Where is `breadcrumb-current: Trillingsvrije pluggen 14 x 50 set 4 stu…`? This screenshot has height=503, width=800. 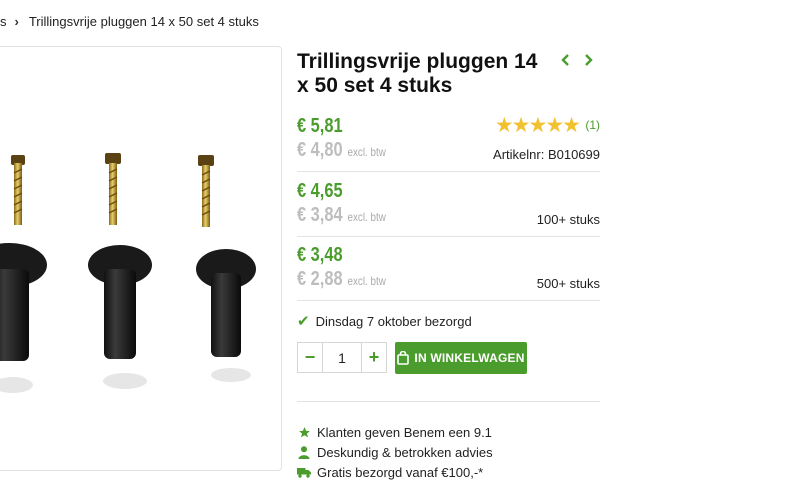 breadcrumb-current: Trillingsvrije pluggen 14 x 50 set 4 stu… is located at coordinates (143, 21).